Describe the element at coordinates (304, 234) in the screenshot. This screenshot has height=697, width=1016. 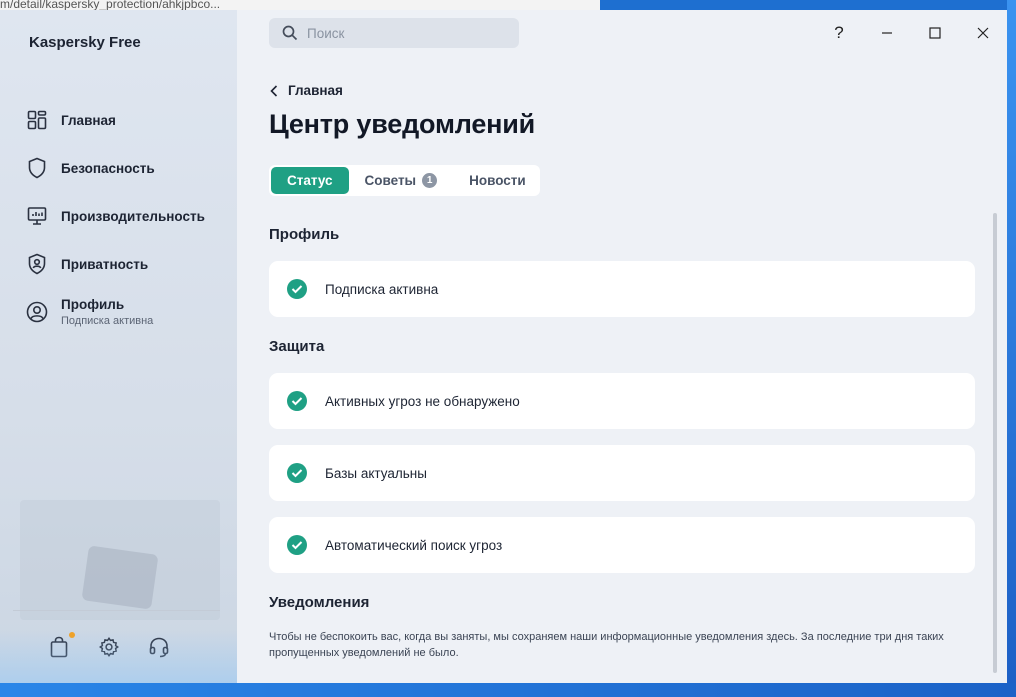
I see `section-title-profile: Профиль` at that location.